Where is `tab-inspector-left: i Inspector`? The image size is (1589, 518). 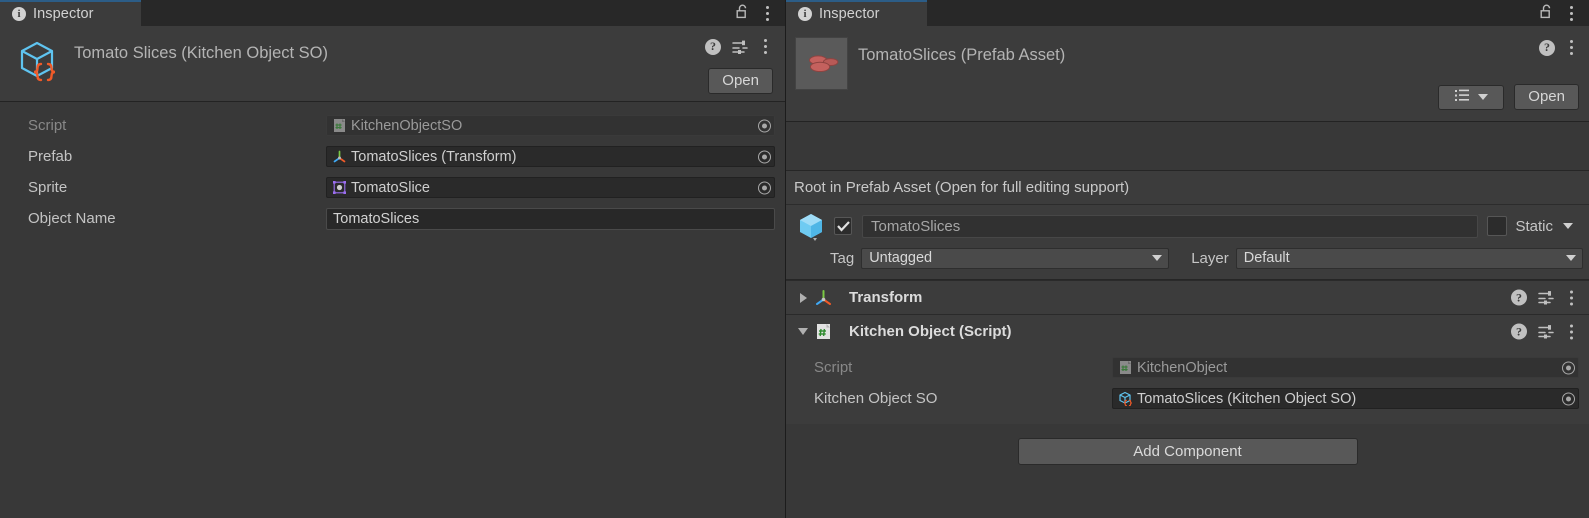
tab-inspector-left: i Inspector is located at coordinates (70, 13).